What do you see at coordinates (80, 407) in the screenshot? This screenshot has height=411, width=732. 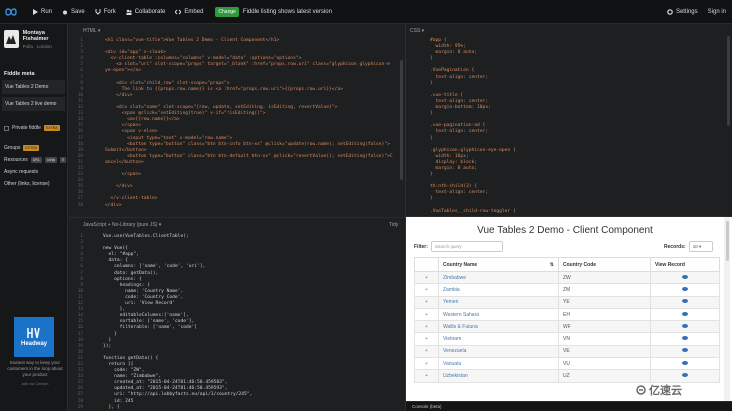 I see `line-number: 29` at bounding box center [80, 407].